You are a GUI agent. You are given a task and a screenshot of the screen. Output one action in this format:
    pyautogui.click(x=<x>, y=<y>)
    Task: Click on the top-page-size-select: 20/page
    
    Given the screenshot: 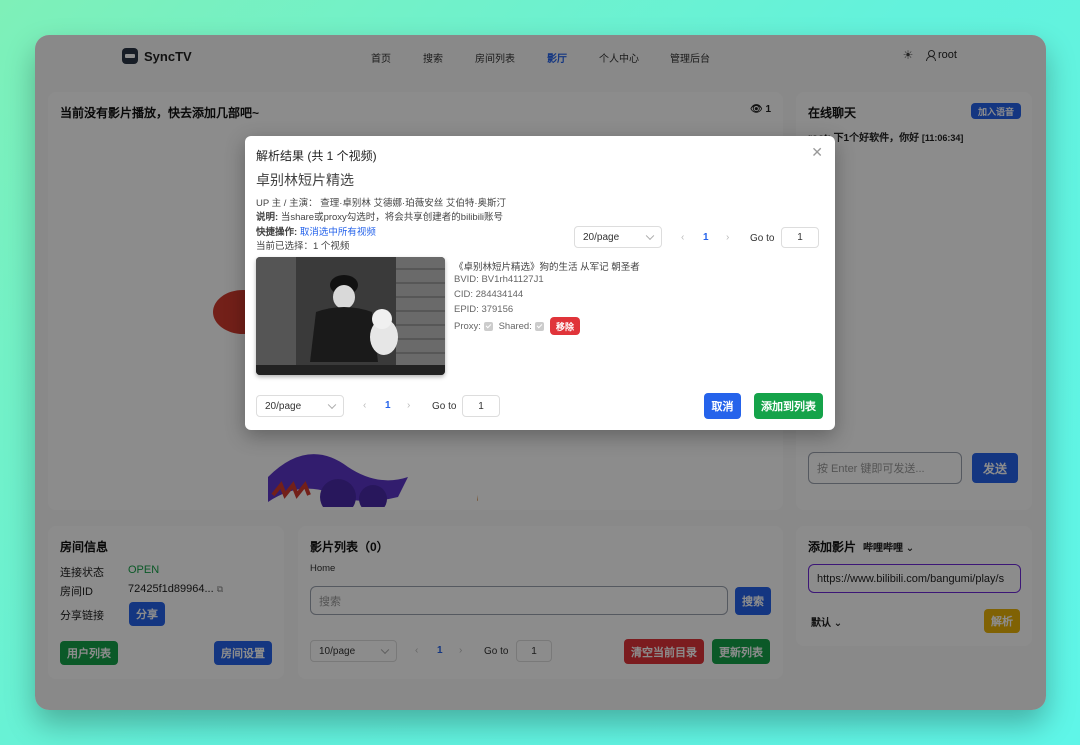 What is the action you would take?
    pyautogui.click(x=618, y=237)
    